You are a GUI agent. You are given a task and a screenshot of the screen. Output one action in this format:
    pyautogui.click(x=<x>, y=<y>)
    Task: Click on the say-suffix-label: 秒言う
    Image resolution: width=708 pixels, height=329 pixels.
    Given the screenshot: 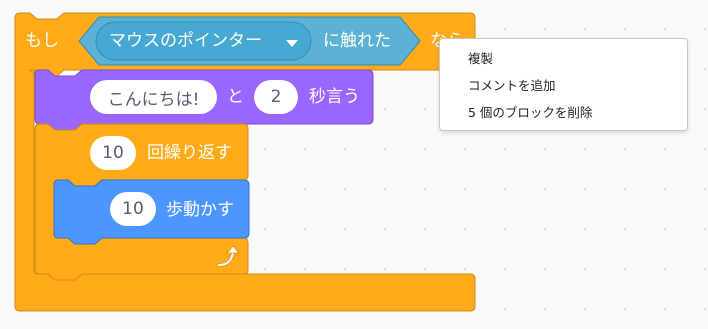 What is the action you would take?
    pyautogui.click(x=334, y=97)
    